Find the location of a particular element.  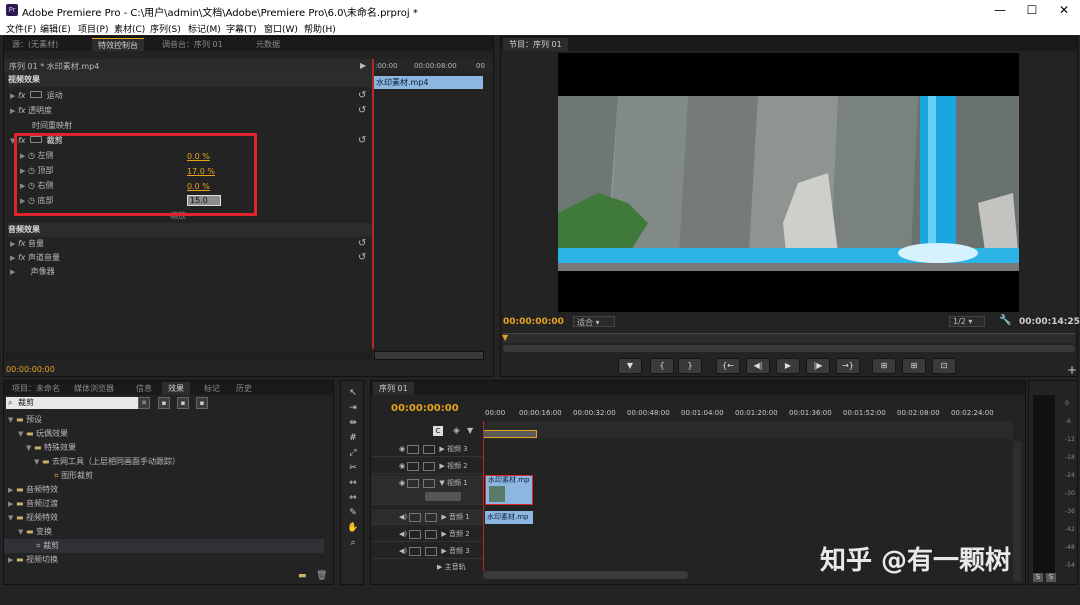

tab-info: 信息 is located at coordinates (144, 388).